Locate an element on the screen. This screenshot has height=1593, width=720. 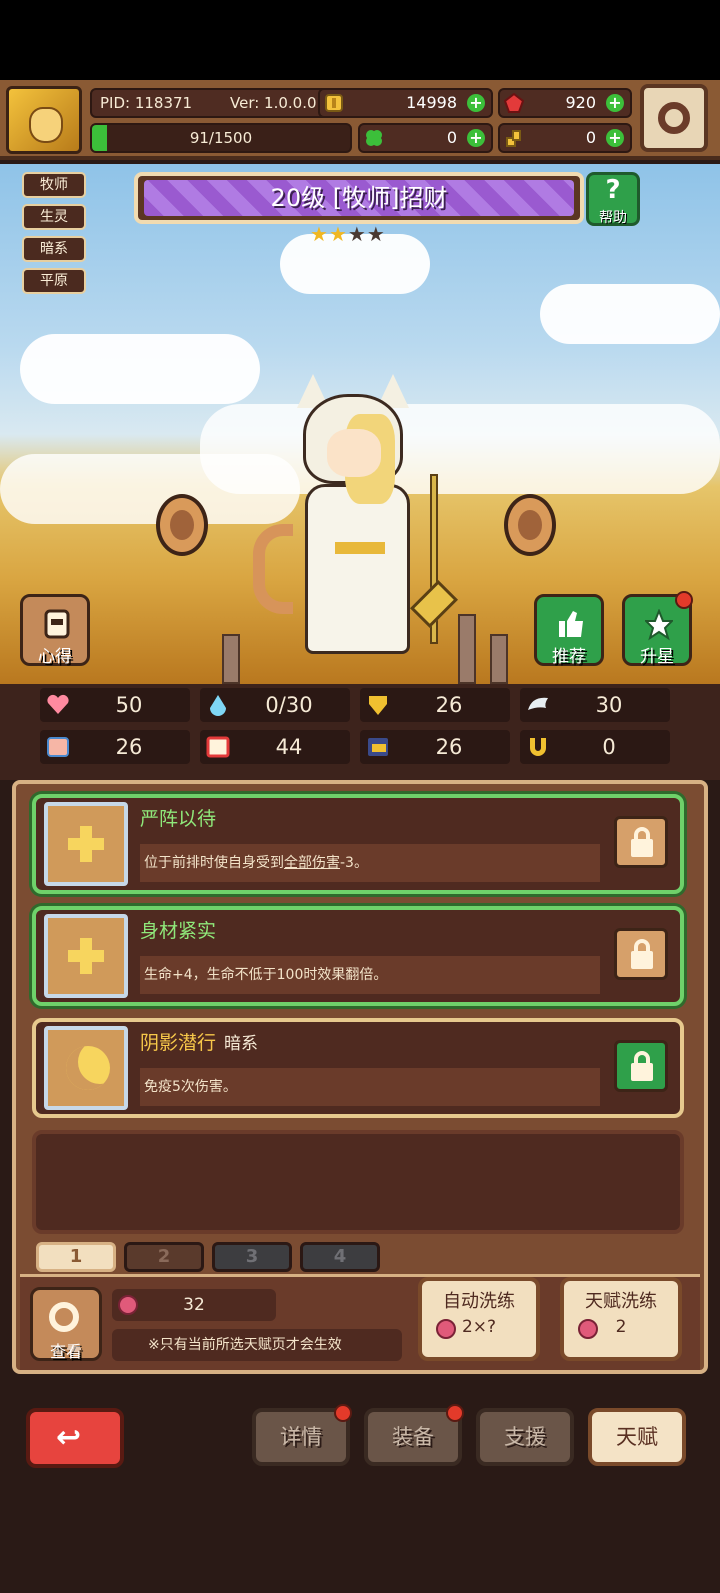
star-up-button: 升星 is located at coordinates (657, 629).